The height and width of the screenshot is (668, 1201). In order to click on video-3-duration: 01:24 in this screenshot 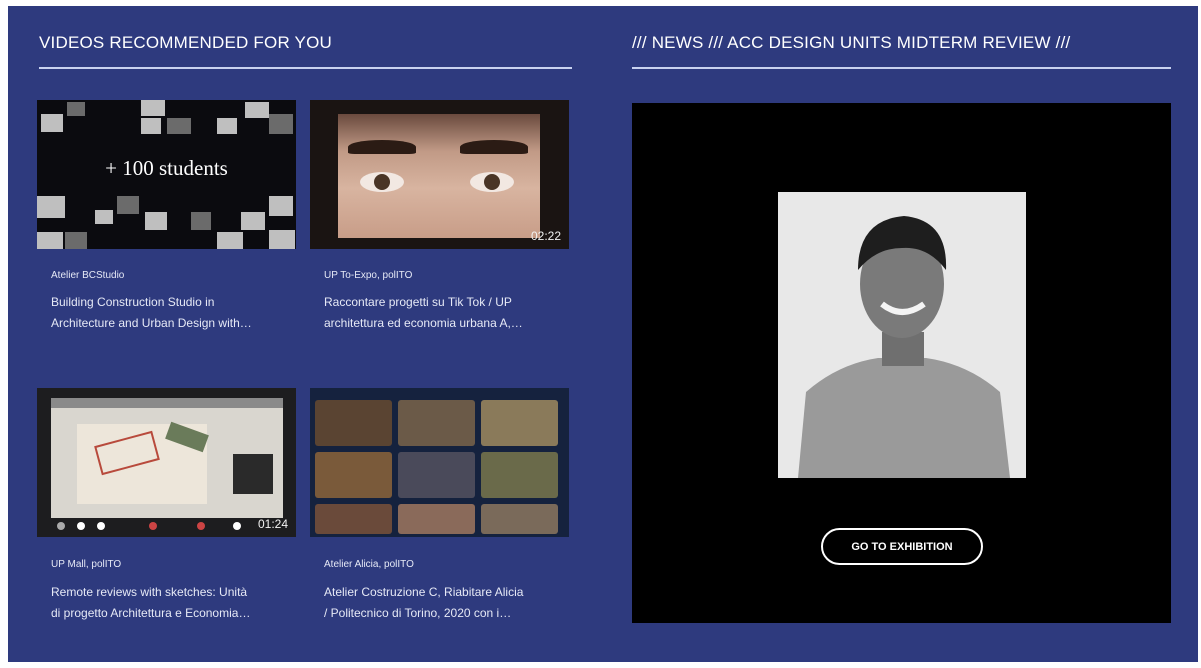, I will do `click(272, 524)`.